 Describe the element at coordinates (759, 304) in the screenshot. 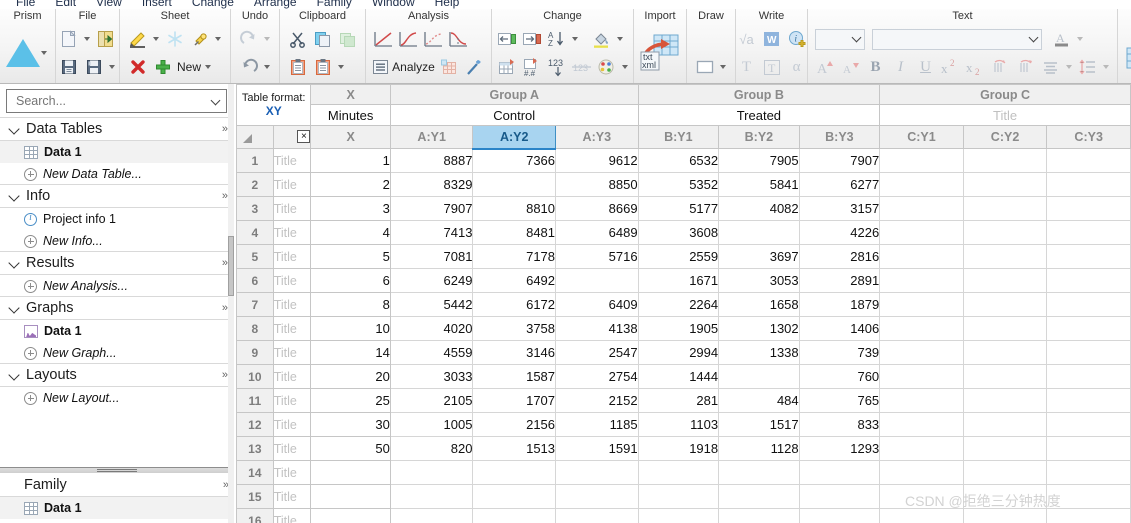

I see `data-cell: 1658` at that location.